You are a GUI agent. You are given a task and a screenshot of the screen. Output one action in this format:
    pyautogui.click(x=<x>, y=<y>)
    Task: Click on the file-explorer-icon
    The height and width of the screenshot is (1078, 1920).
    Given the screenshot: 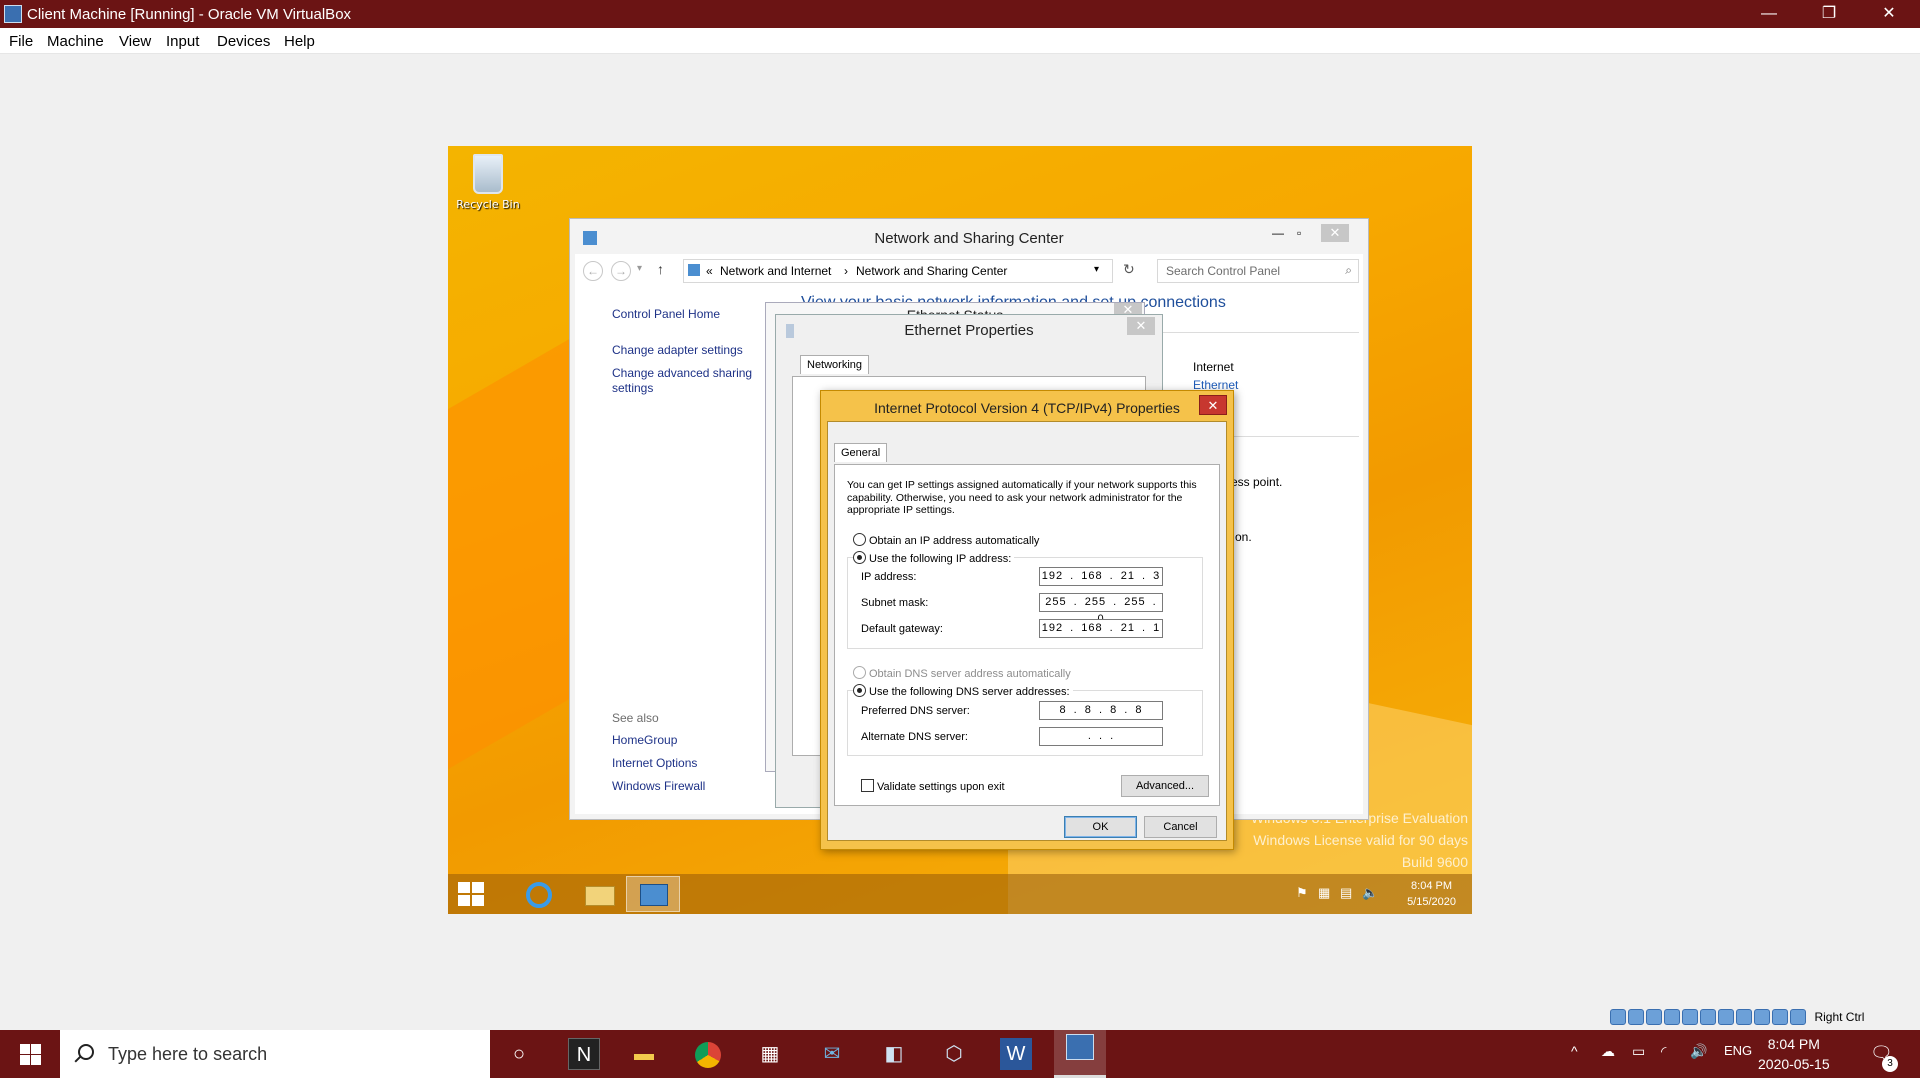 What is the action you would take?
    pyautogui.click(x=600, y=894)
    